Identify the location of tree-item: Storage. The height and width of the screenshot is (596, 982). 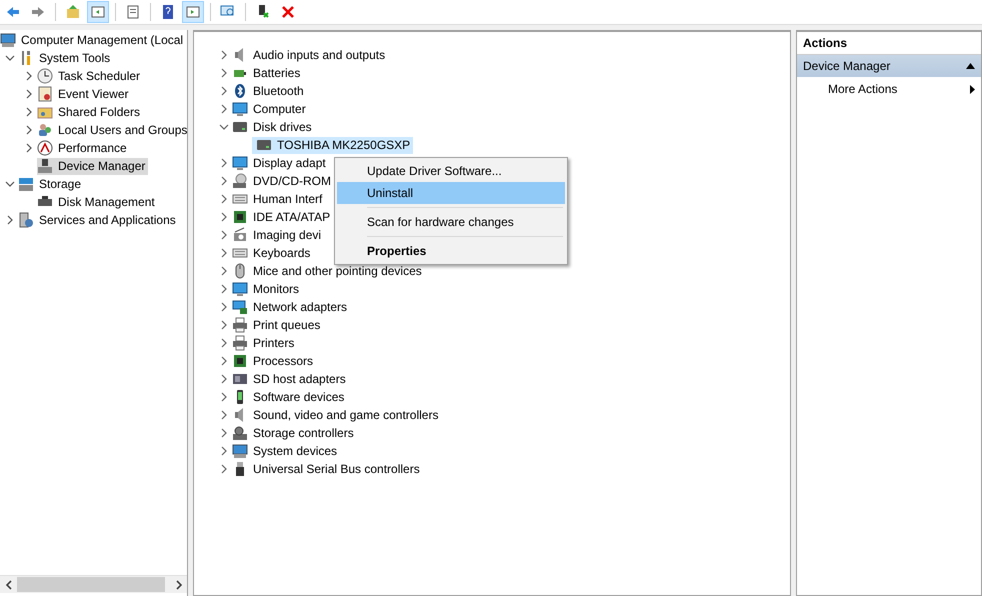
(51, 184).